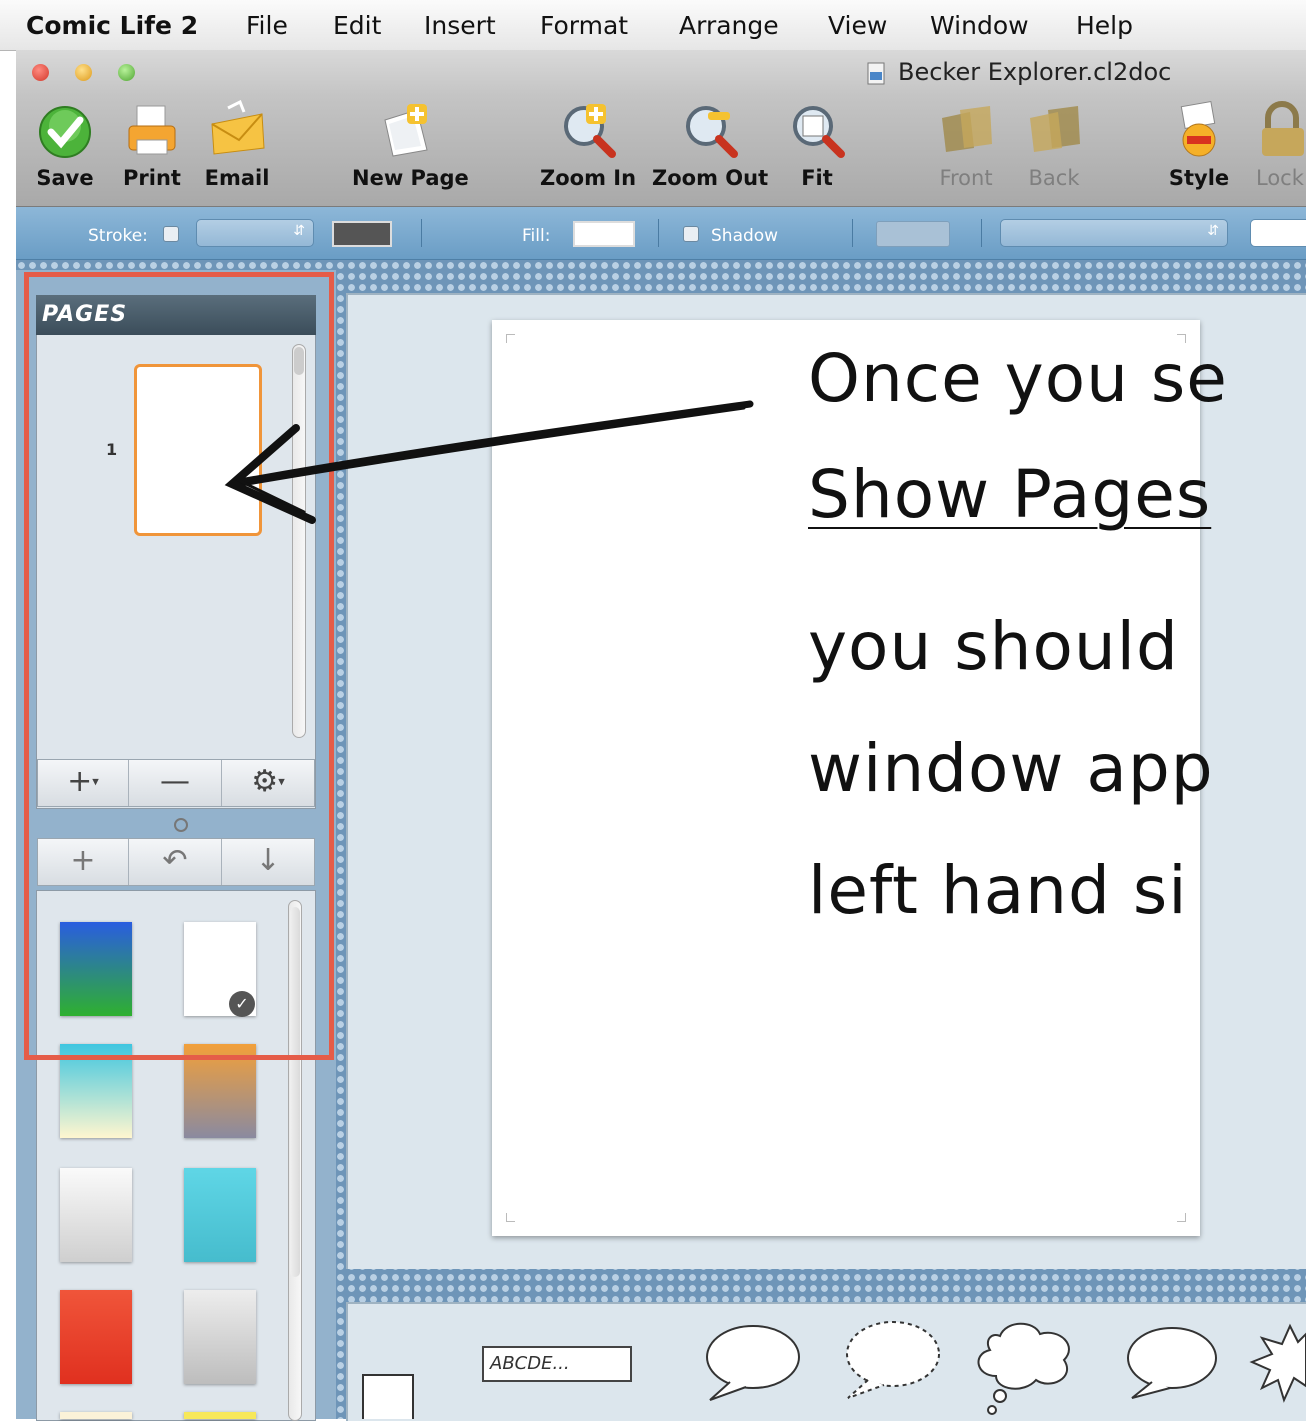 The width and height of the screenshot is (1306, 1421). Describe the element at coordinates (893, 1360) in the screenshot. I see `whisper-balloon-icon` at that location.